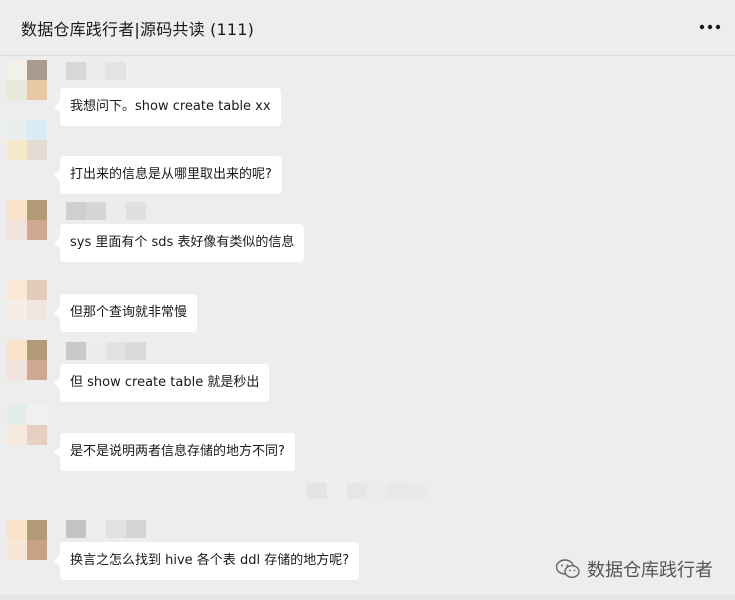  What do you see at coordinates (168, 175) in the screenshot?
I see `message-bubble: 打出来的信息是从哪里取出来的呢?` at bounding box center [168, 175].